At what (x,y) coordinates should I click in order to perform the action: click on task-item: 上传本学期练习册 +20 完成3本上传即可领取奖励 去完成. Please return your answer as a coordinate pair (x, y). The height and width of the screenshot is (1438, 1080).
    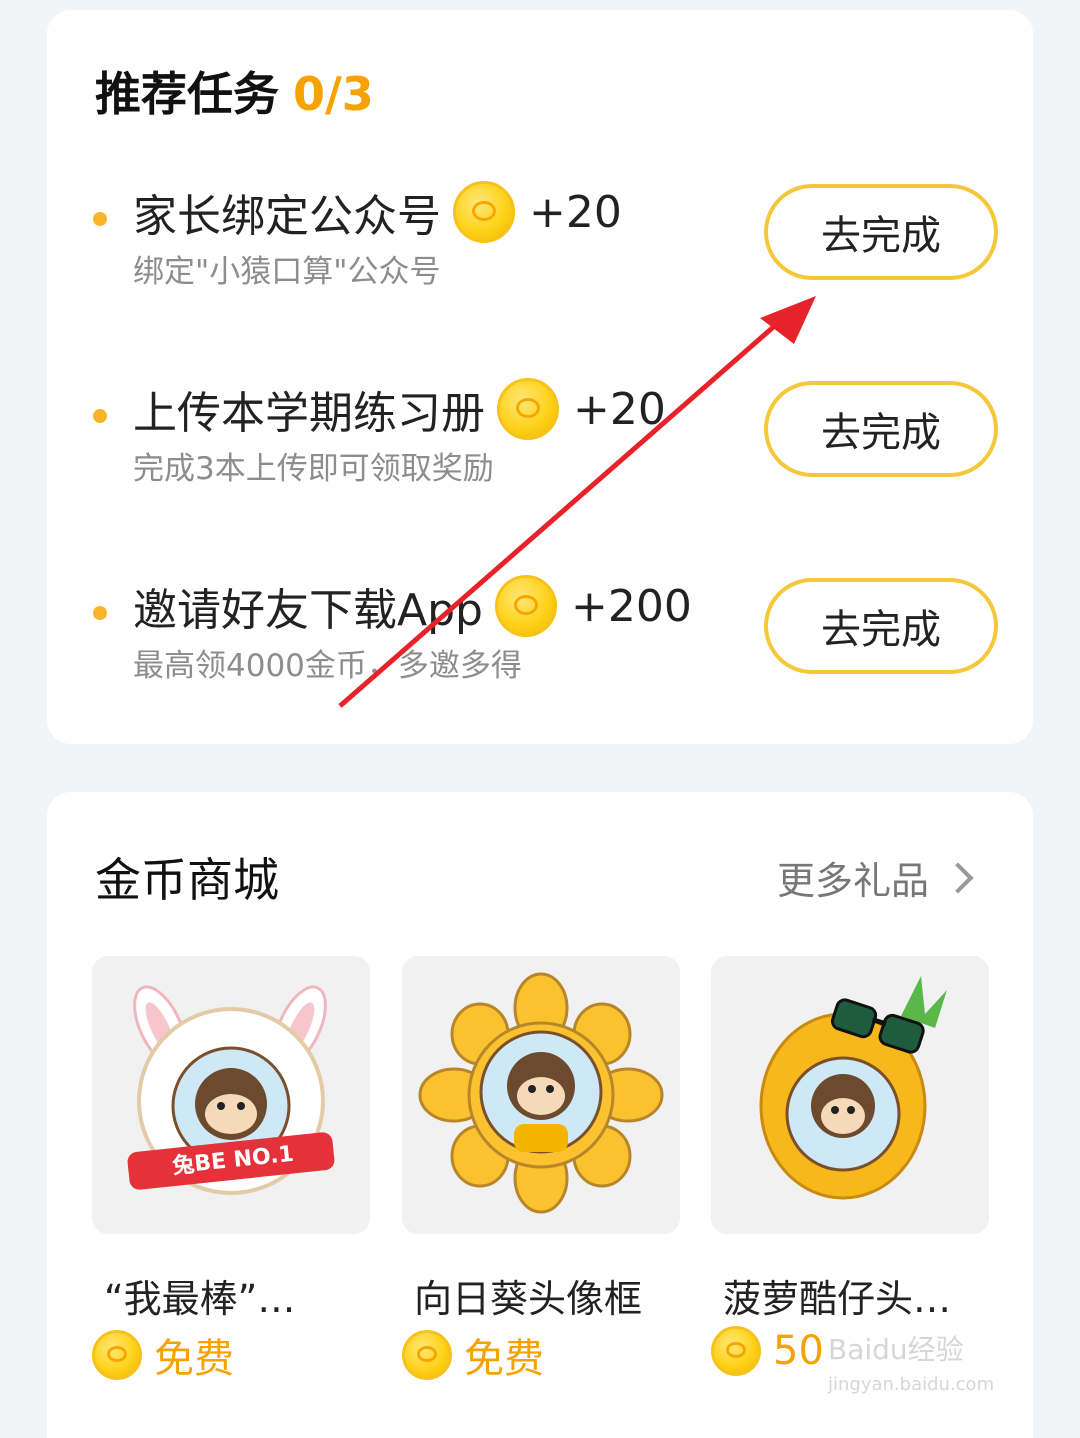
    Looking at the image, I should click on (540, 447).